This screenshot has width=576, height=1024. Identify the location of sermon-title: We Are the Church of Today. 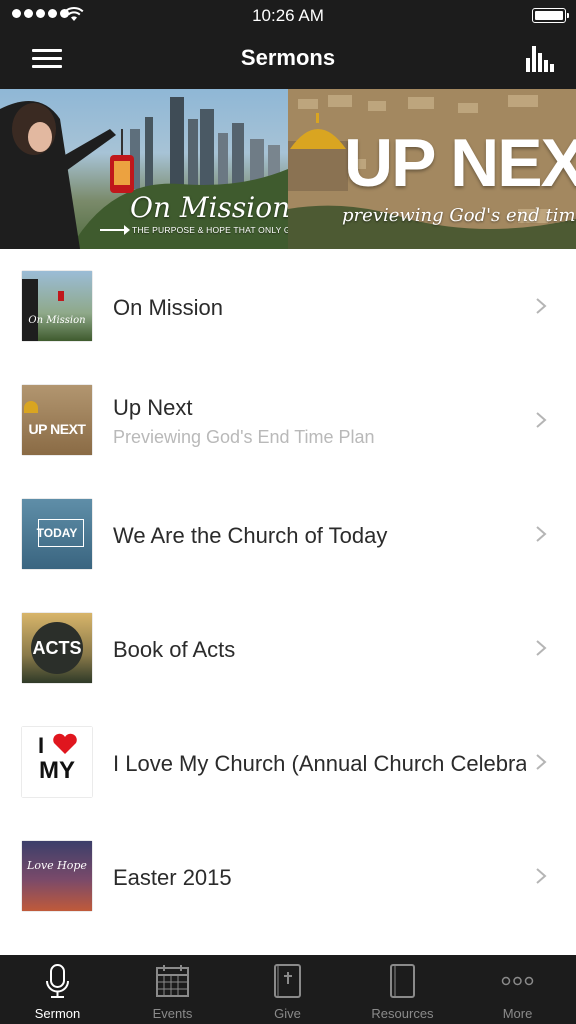
(250, 535).